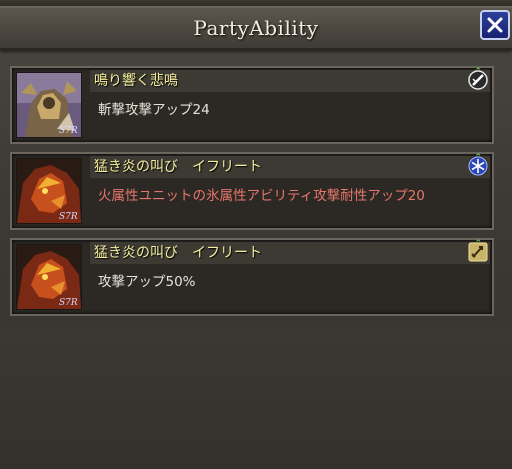 The height and width of the screenshot is (469, 512). Describe the element at coordinates (478, 164) in the screenshot. I see `ice-snowflake-icon: ⌃` at that location.